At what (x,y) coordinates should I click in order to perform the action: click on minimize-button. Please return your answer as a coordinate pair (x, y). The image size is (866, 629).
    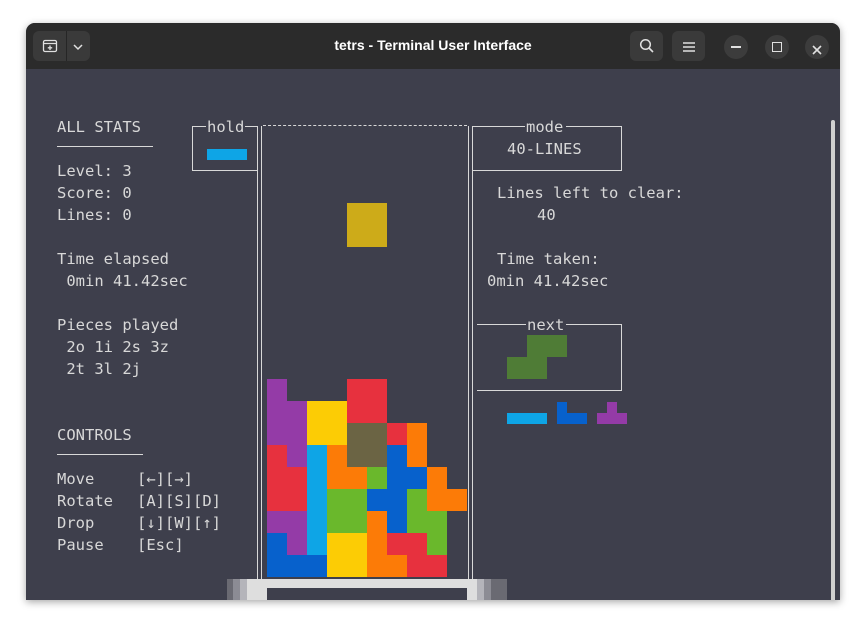
    Looking at the image, I should click on (736, 47).